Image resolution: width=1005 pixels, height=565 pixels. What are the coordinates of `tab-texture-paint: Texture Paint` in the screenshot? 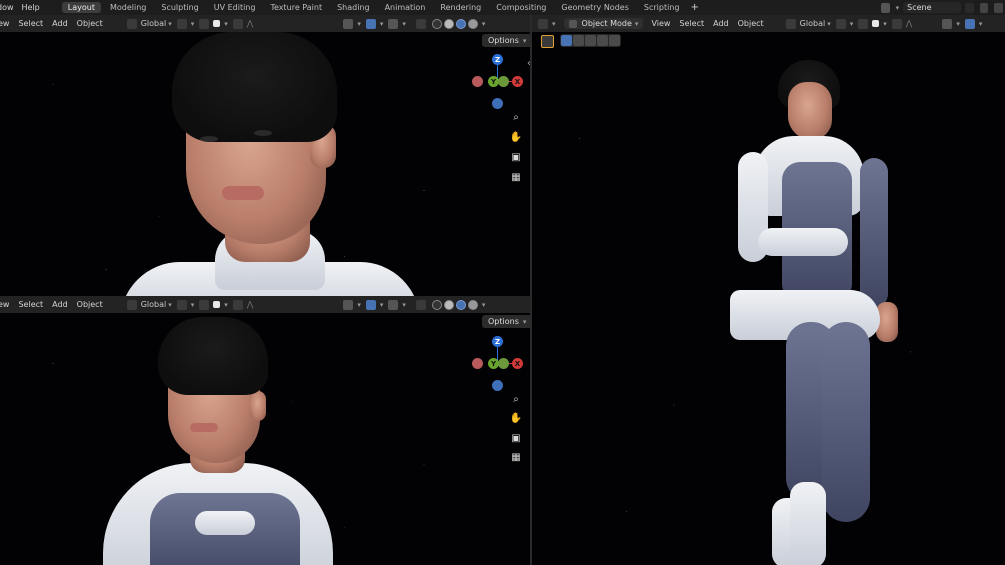 It's located at (296, 7).